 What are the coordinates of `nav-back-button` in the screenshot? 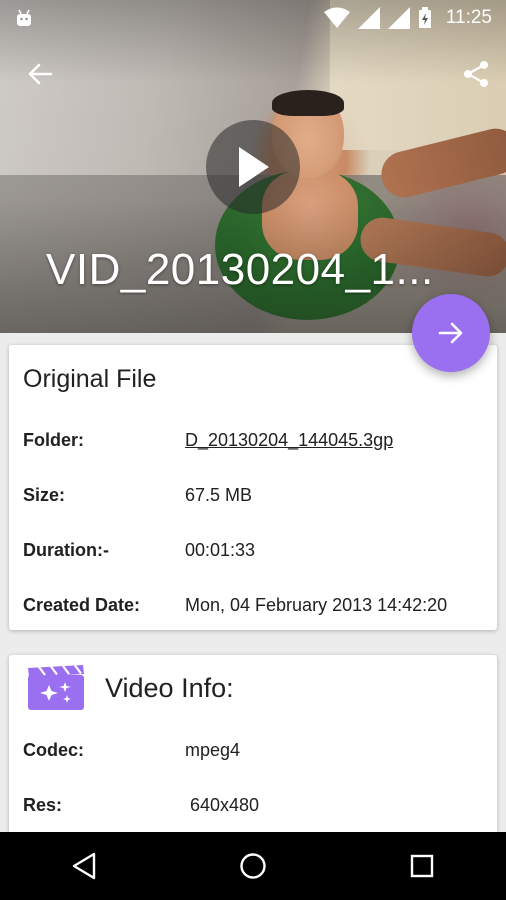 It's located at (84, 866).